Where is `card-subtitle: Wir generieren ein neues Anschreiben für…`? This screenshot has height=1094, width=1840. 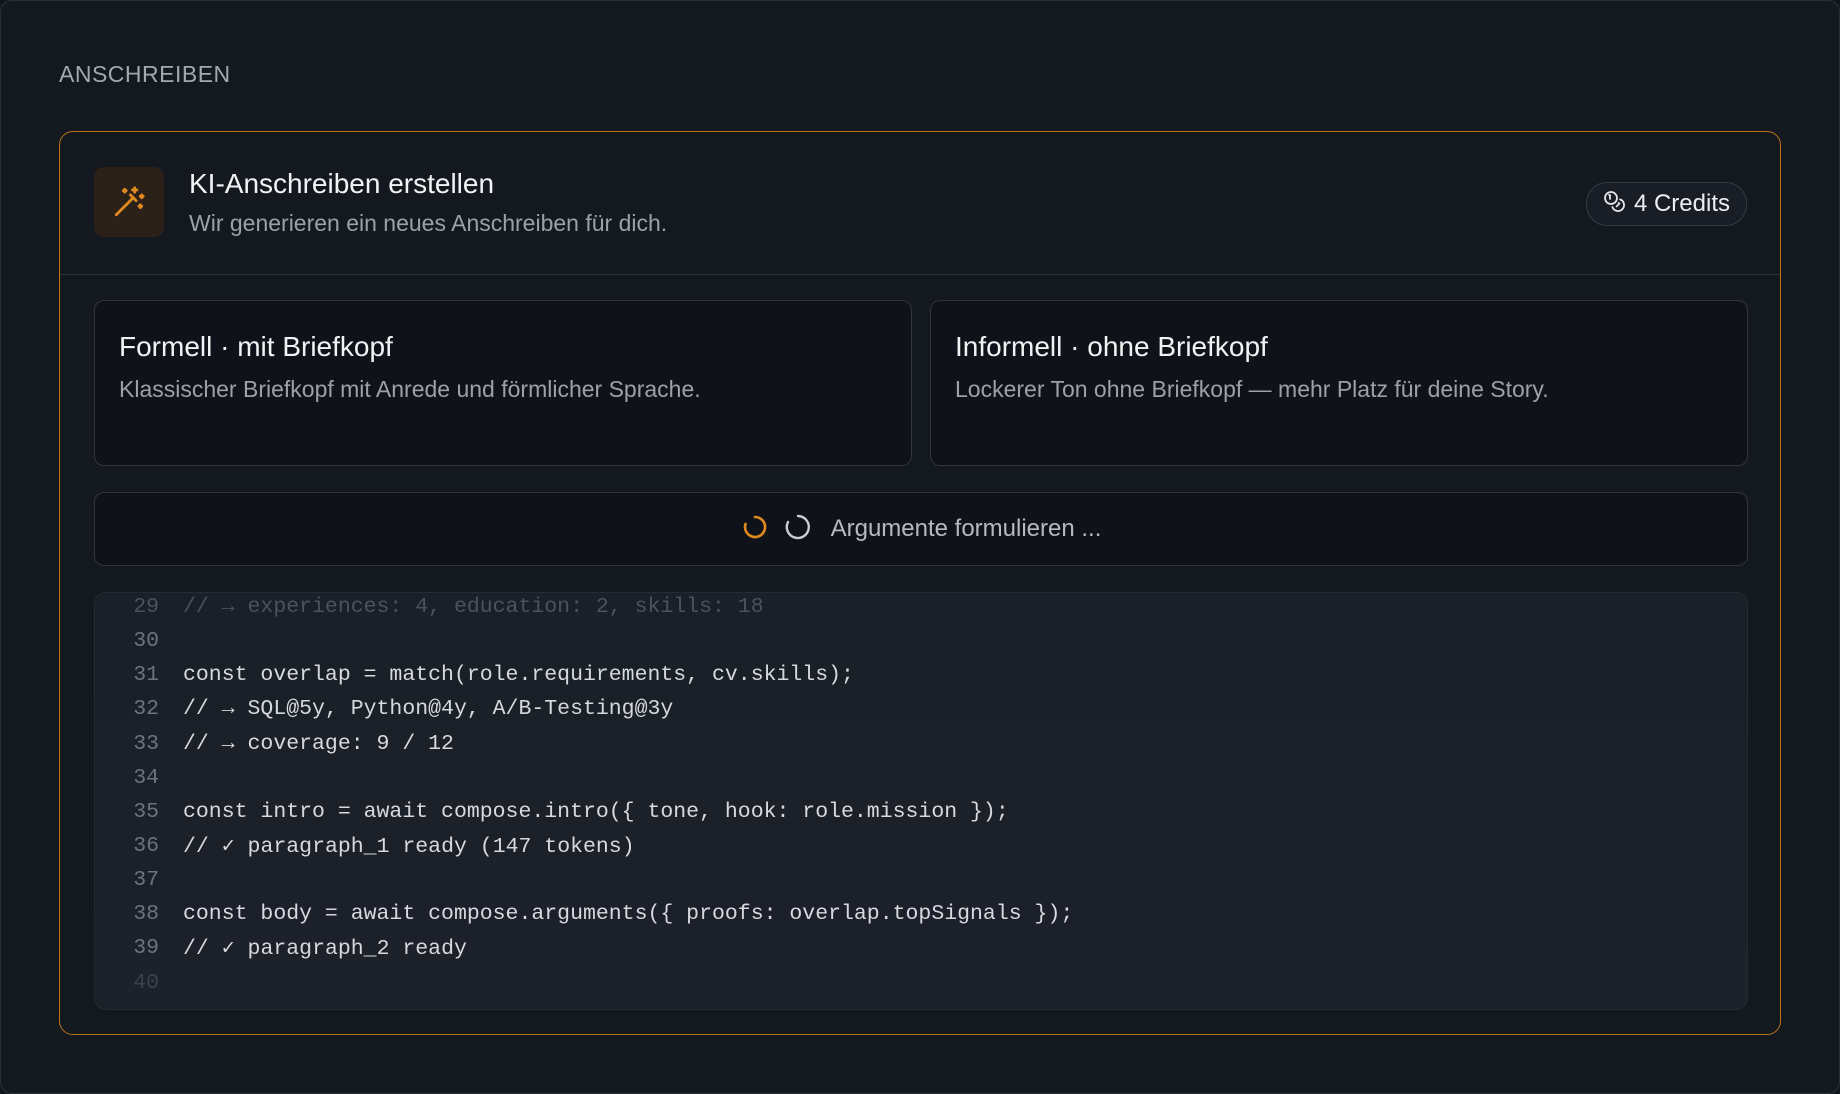 card-subtitle: Wir generieren ein neues Anschreiben für… is located at coordinates (428, 223).